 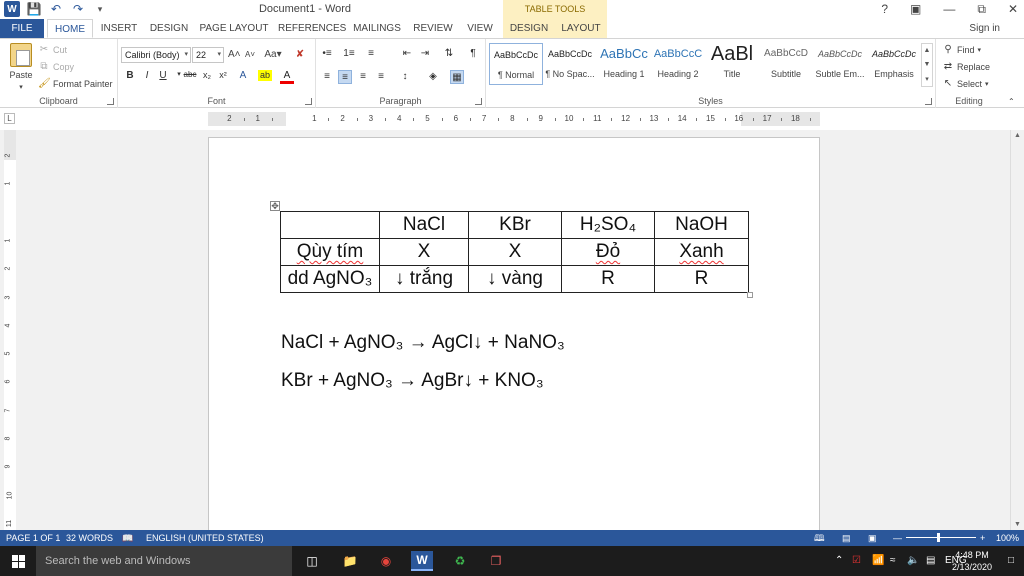 I want to click on tab-mailings: MAILINGS, so click(x=377, y=28).